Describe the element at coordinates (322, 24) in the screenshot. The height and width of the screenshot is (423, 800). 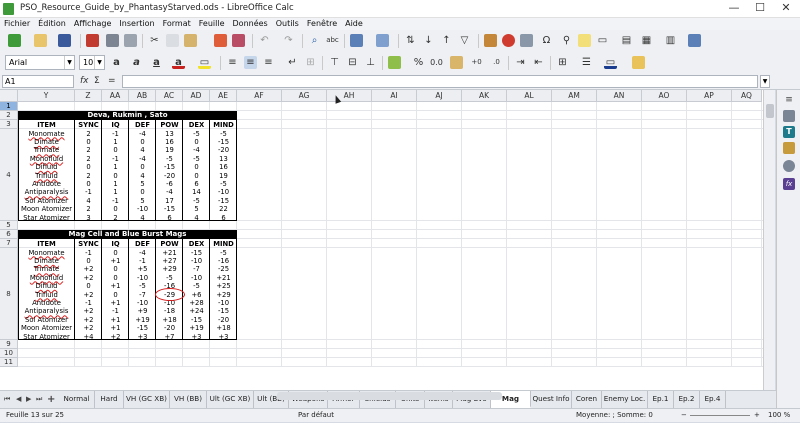
I see `menu-fenetre: Fenêtre` at that location.